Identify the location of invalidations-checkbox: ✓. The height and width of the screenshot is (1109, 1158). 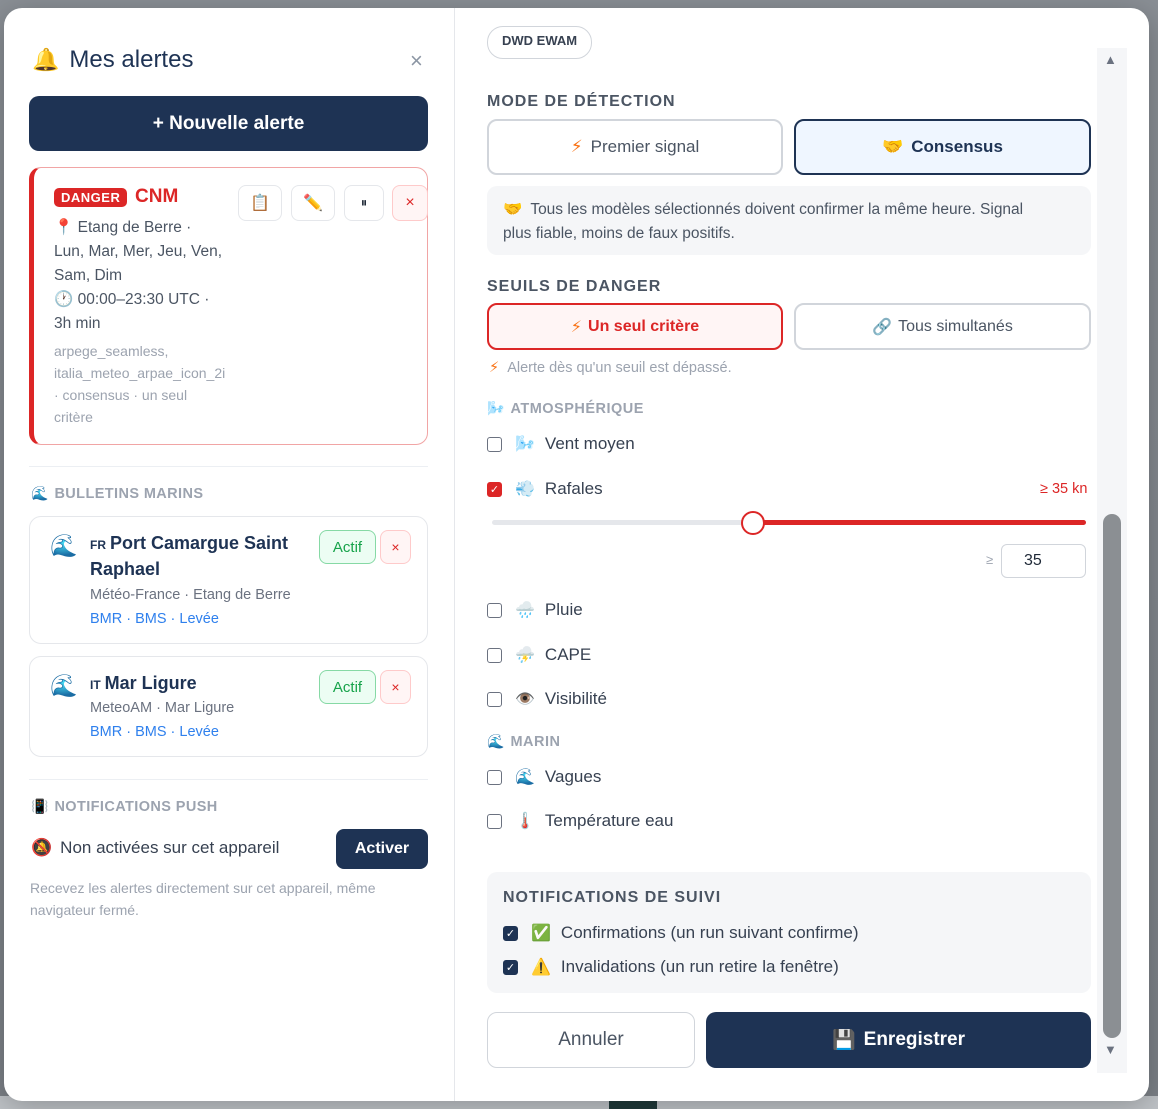
(510, 967).